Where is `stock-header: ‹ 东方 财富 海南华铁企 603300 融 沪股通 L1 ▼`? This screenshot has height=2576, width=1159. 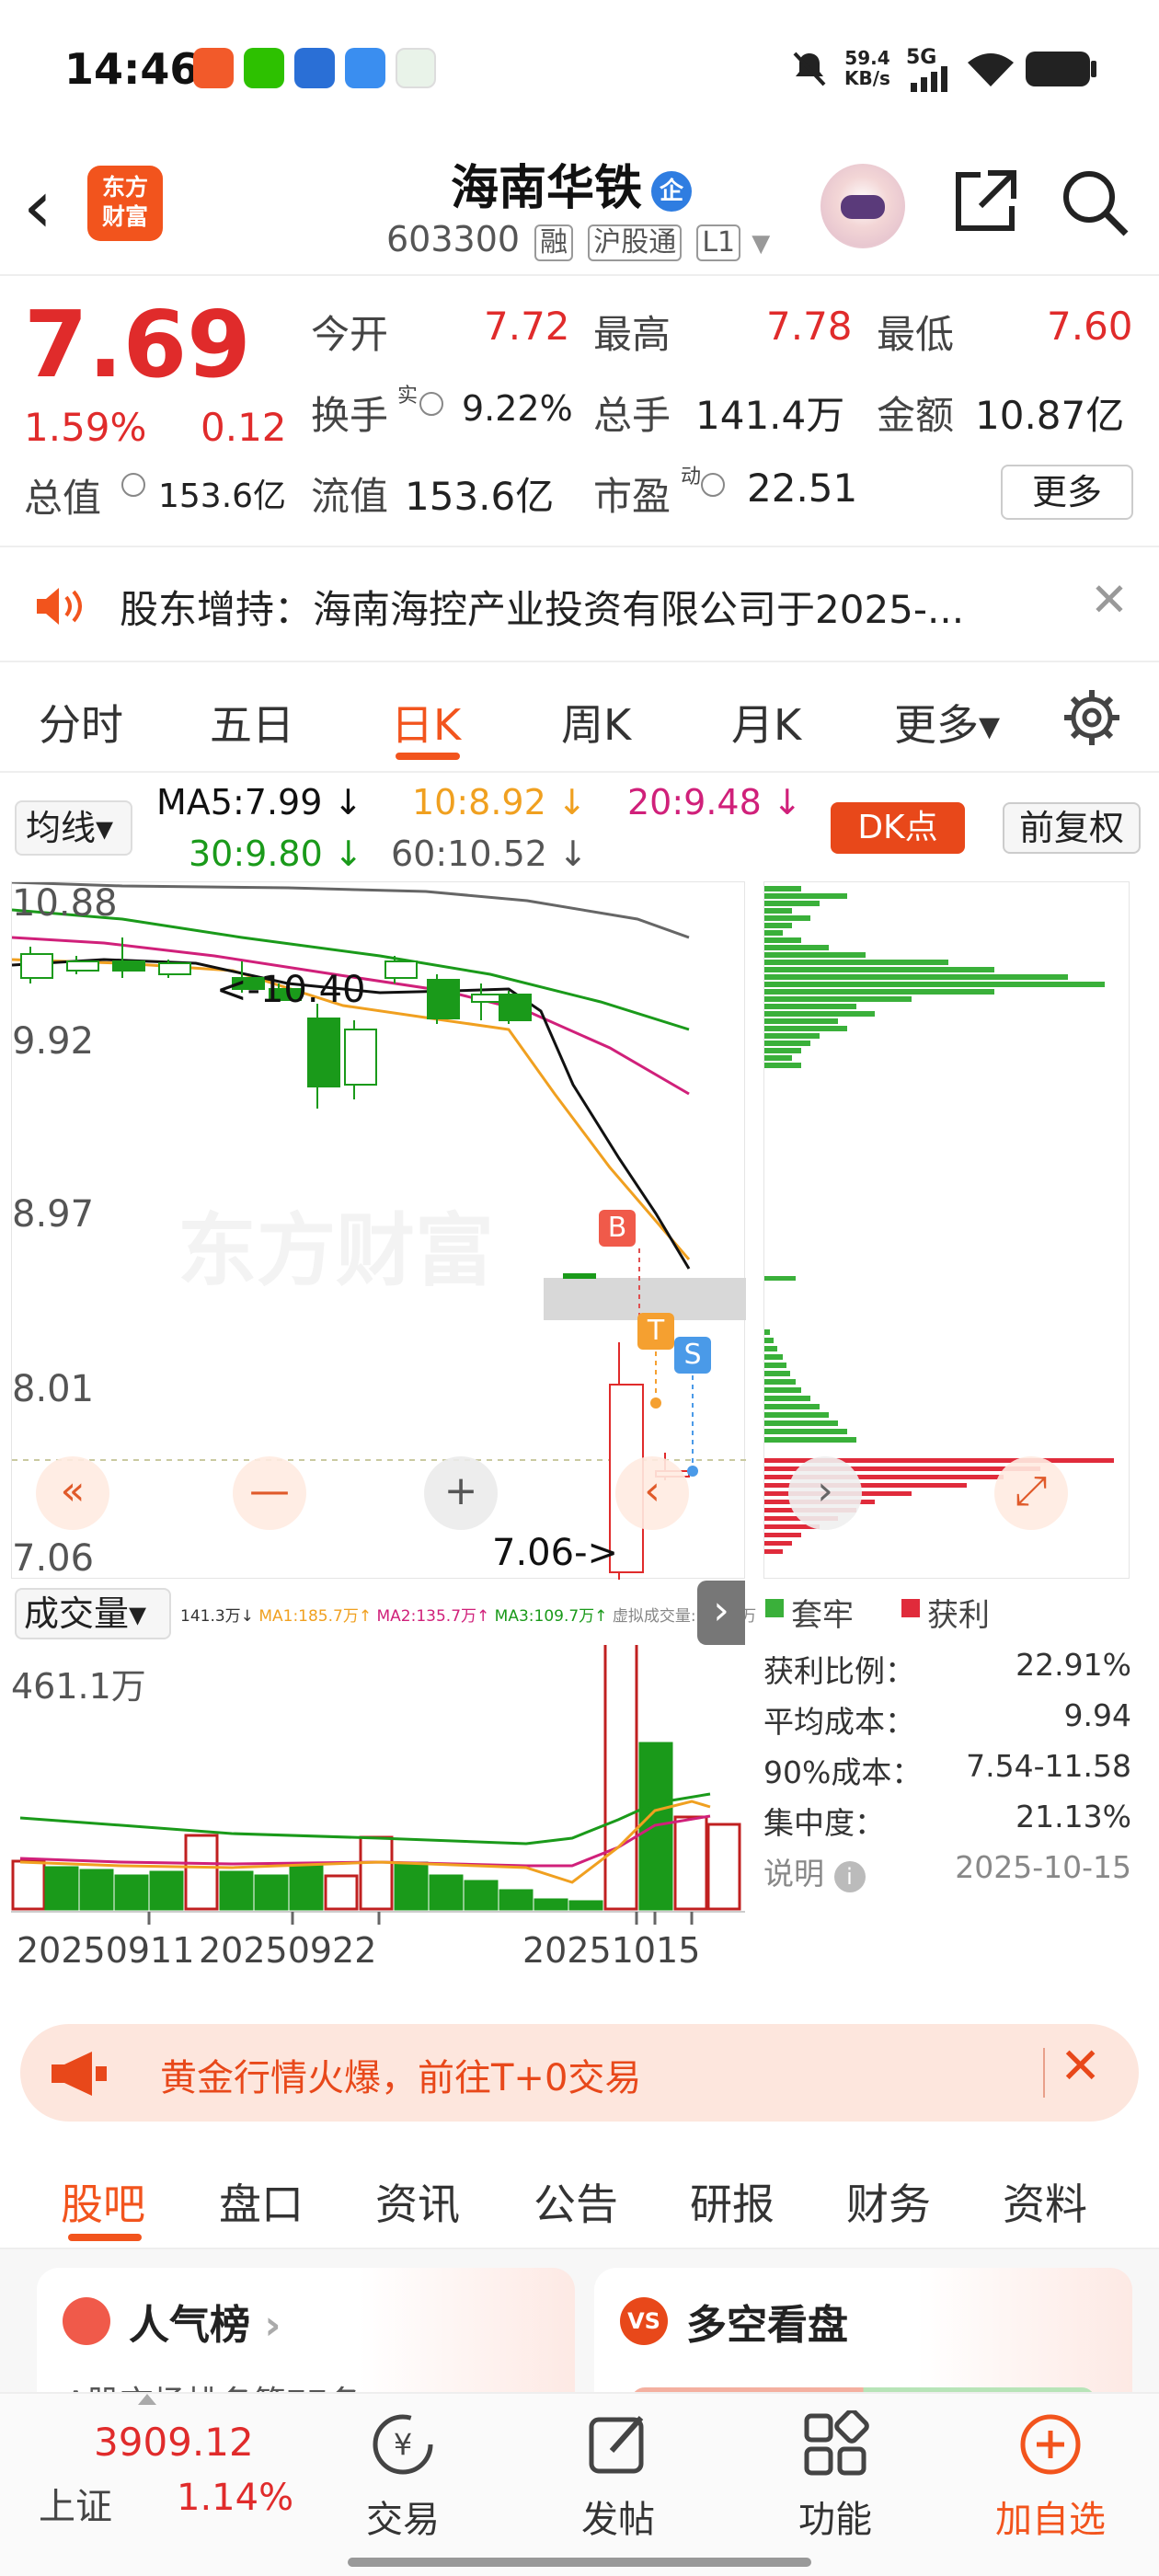 stock-header: ‹ 东方 财富 海南华铁企 603300 融 沪股通 L1 ▼ is located at coordinates (579, 207).